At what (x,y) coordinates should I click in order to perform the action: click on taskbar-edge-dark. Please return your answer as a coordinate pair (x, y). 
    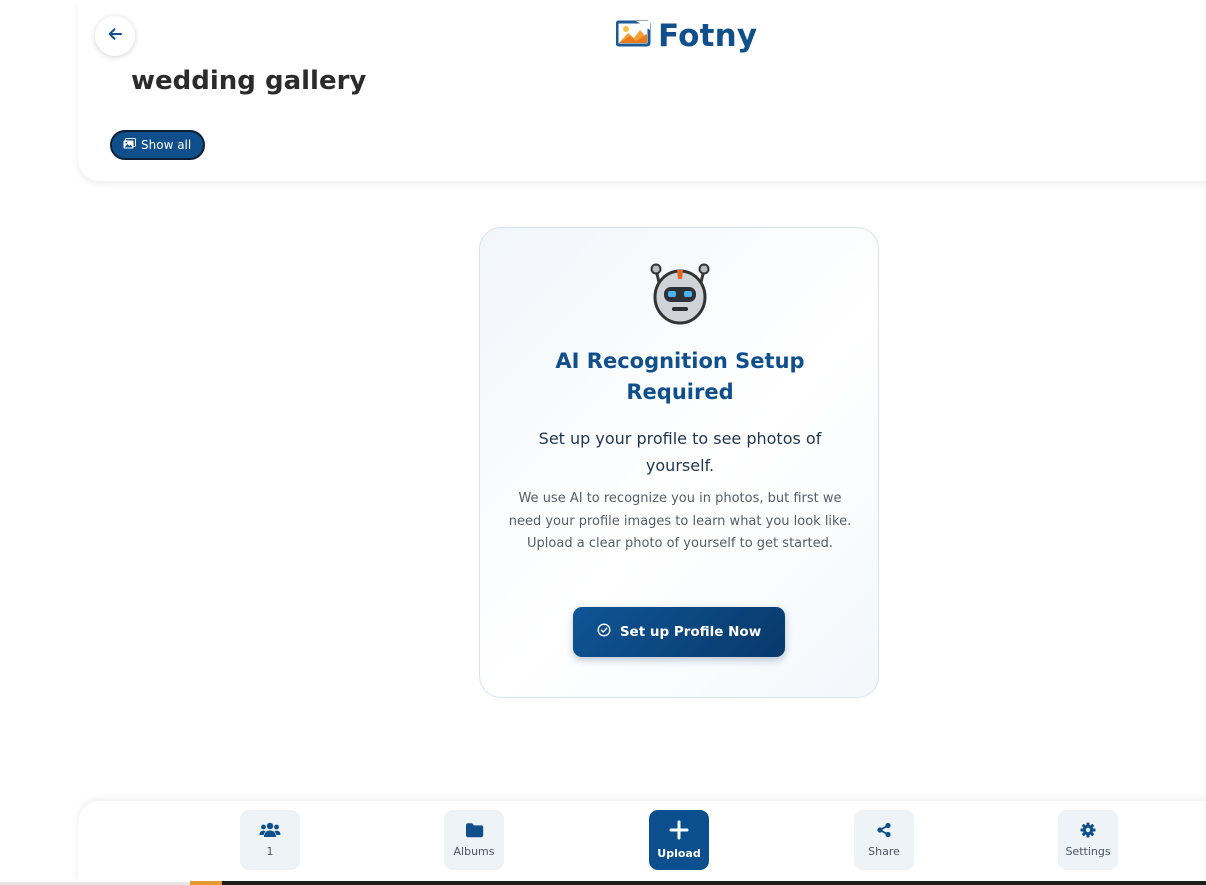
    Looking at the image, I should click on (714, 883).